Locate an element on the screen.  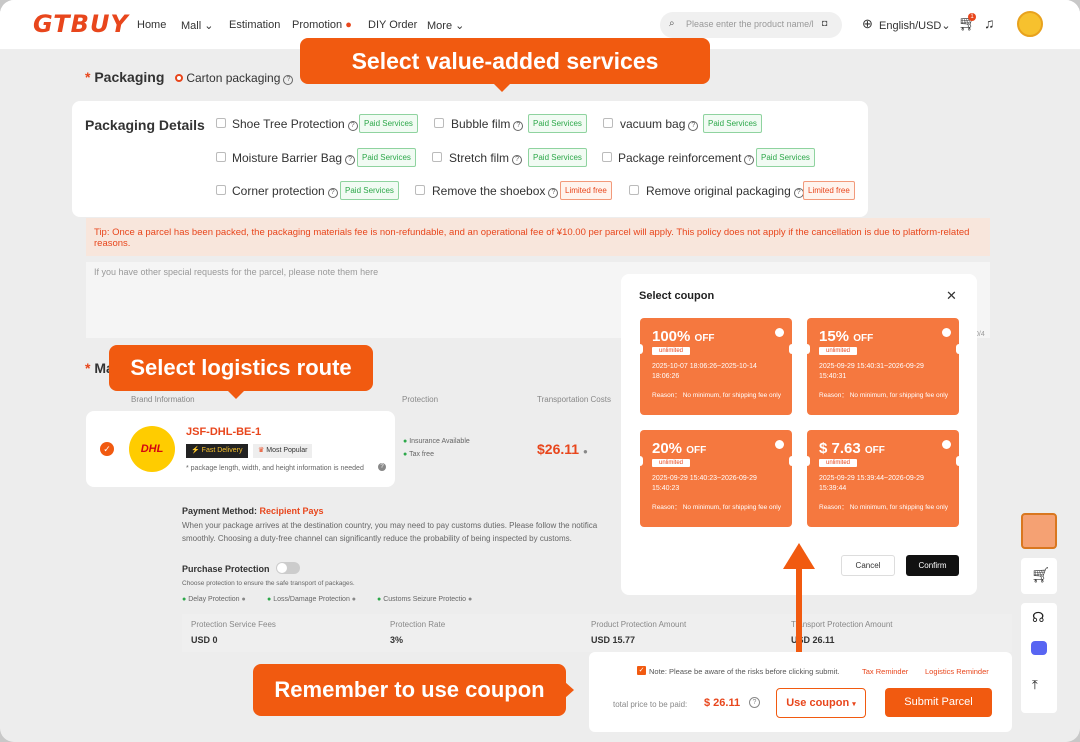
packaging-label-text: Packaging is located at coordinates (129, 77).